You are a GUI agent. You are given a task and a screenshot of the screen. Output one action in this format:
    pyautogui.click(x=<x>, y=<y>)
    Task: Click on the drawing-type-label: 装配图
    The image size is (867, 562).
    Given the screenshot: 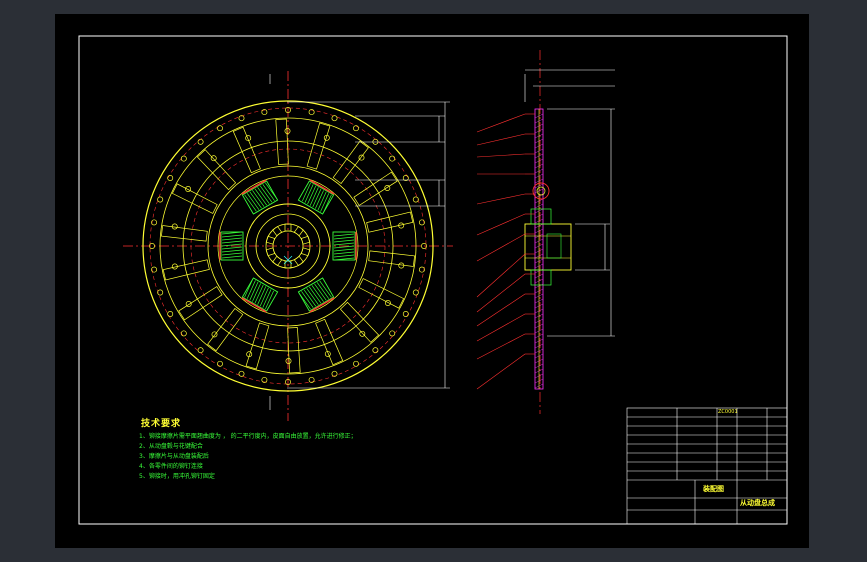 What is the action you would take?
    pyautogui.click(x=713, y=489)
    